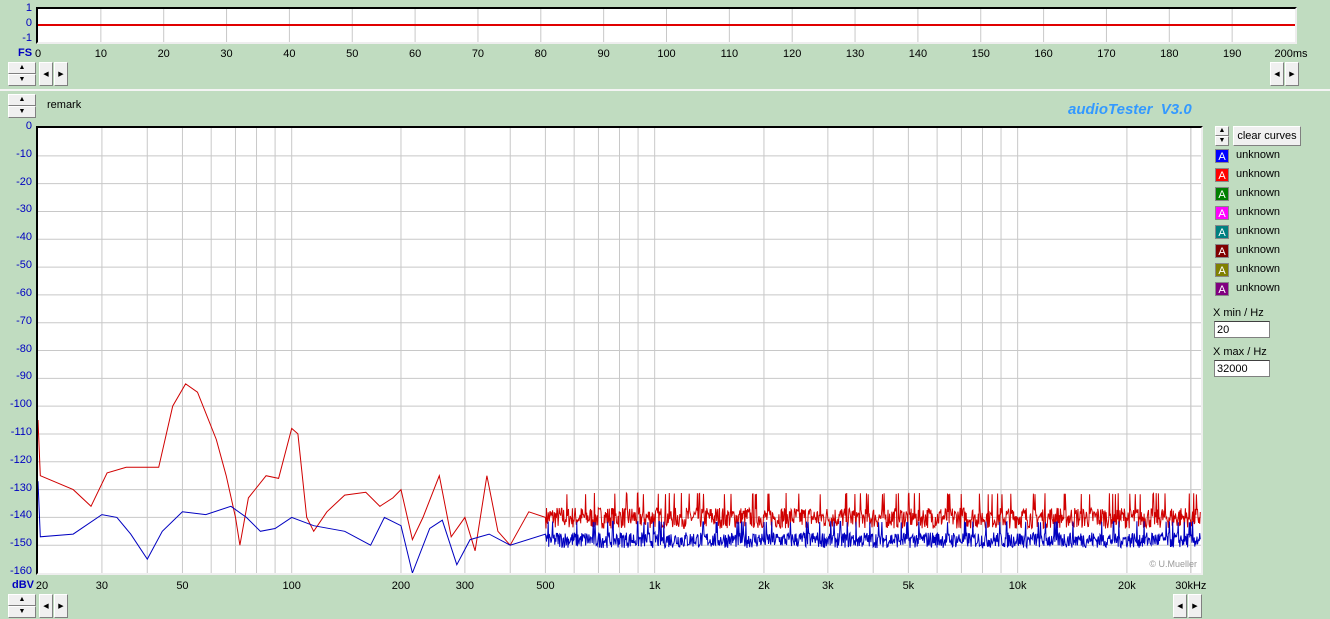  I want to click on y-tick-label: -10, so click(24, 153).